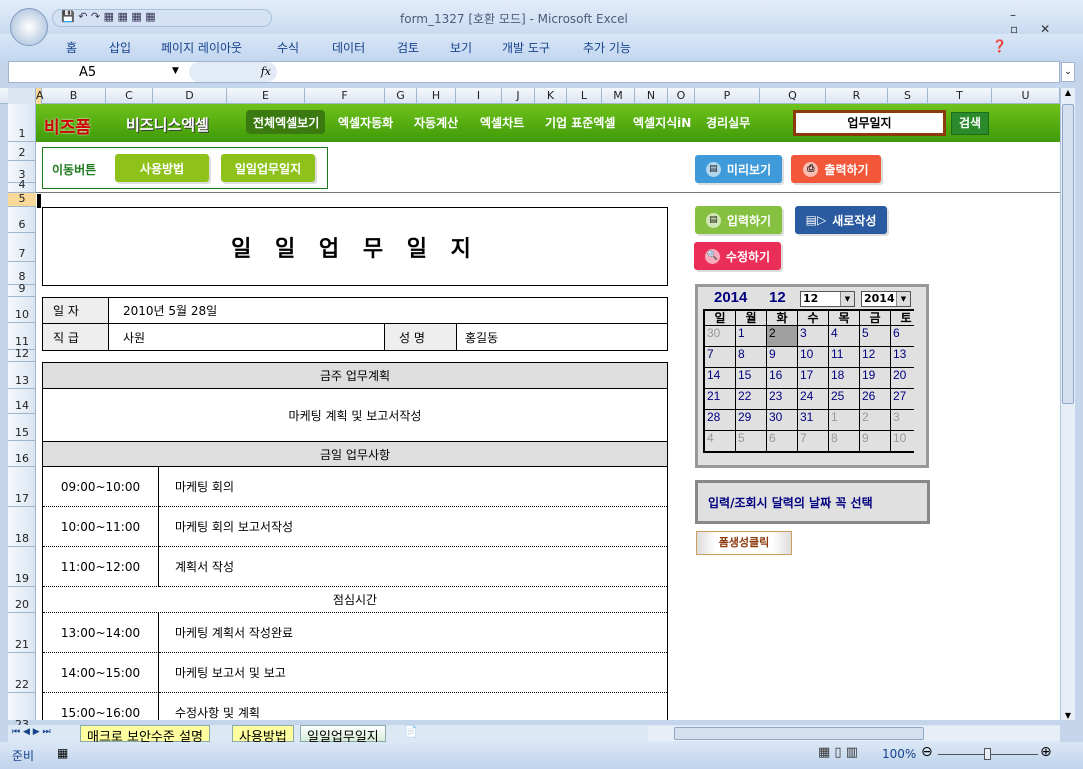 Image resolution: width=1083 pixels, height=769 pixels. I want to click on sheet-nav-arrows: ⏮ ◀ ▶ ⏭, so click(31, 732).